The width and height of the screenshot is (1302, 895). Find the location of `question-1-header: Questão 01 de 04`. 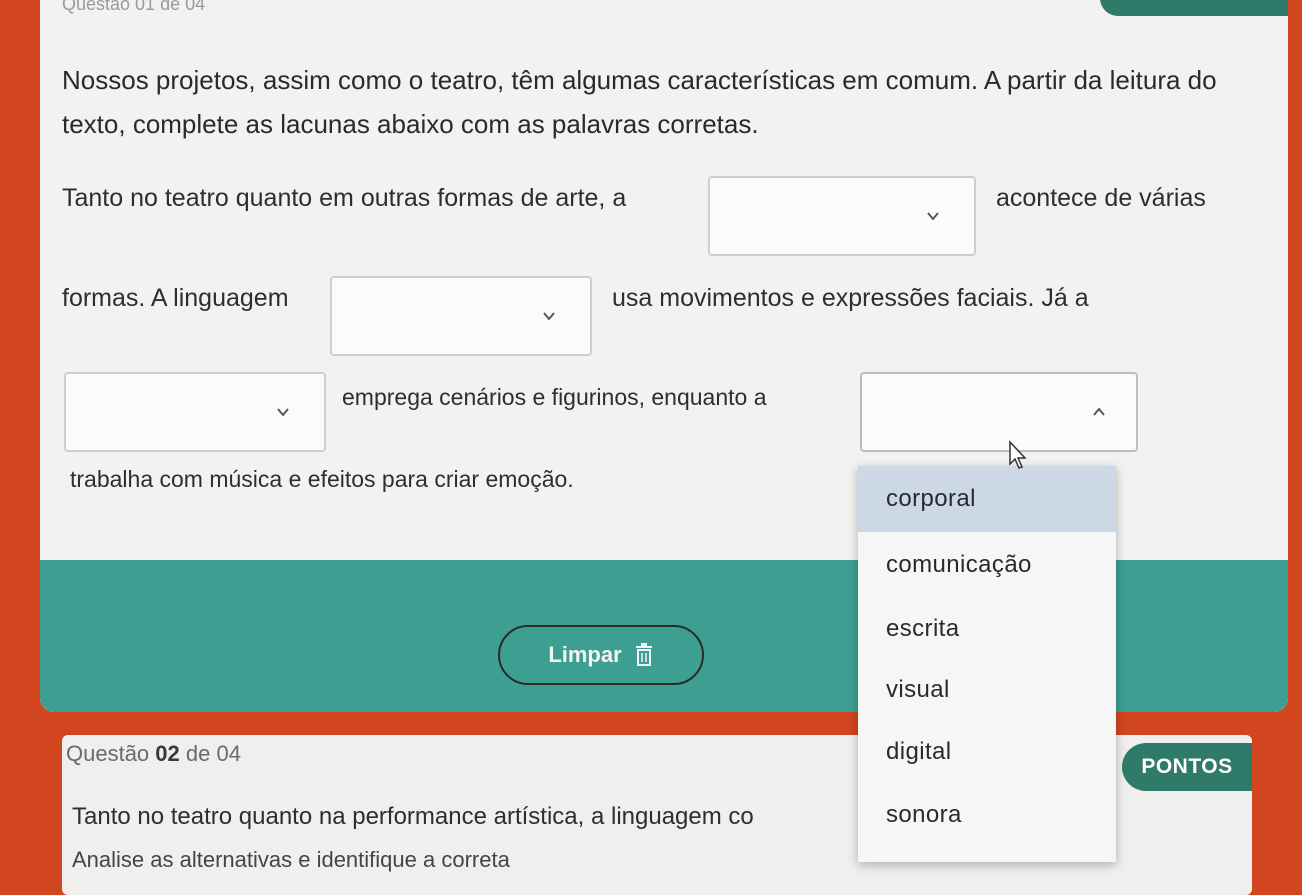

question-1-header: Questão 01 de 04 is located at coordinates (134, 7).